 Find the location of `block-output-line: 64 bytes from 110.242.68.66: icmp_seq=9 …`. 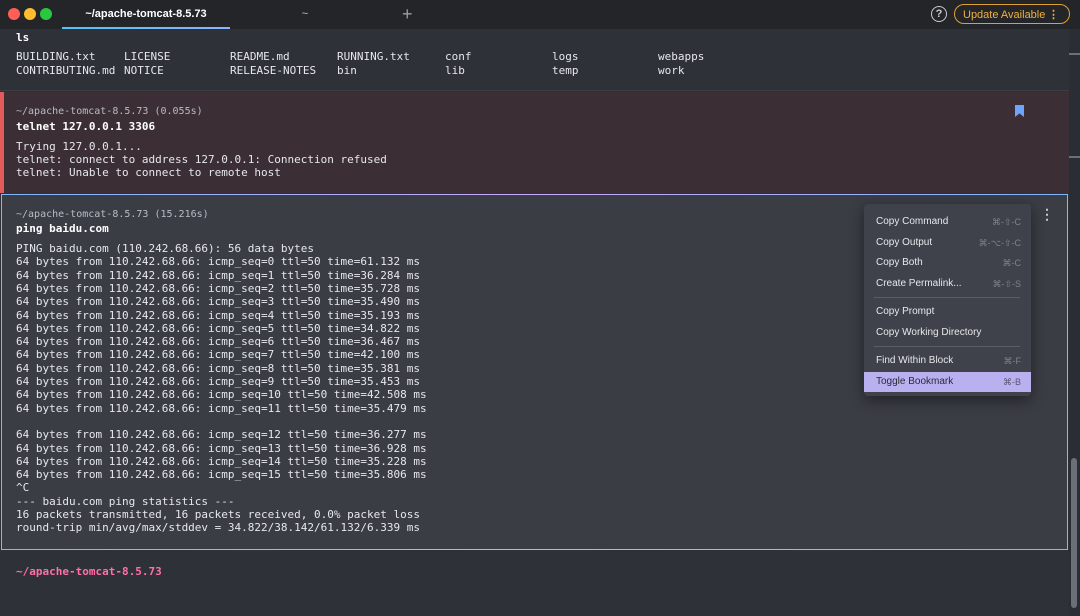

block-output-line: 64 bytes from 110.242.68.66: icmp_seq=9 … is located at coordinates (218, 381).